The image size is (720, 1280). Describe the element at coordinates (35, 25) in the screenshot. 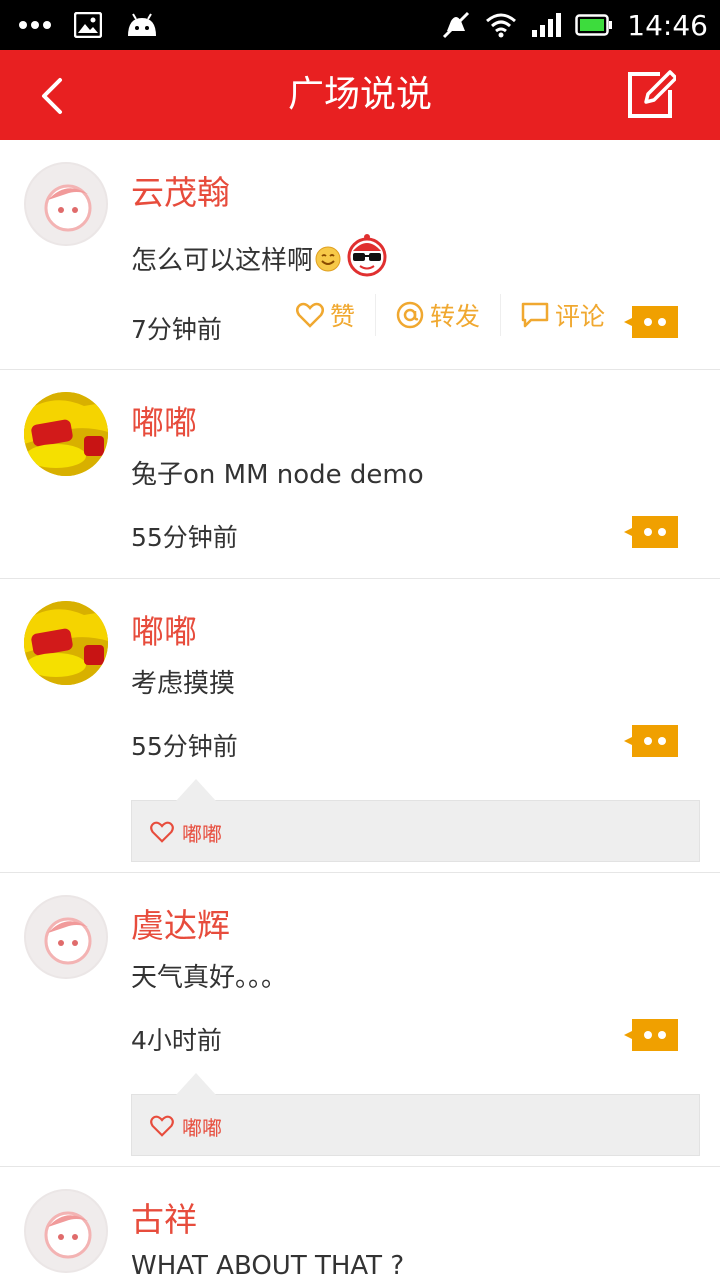

I see `more-notifications-icon` at that location.